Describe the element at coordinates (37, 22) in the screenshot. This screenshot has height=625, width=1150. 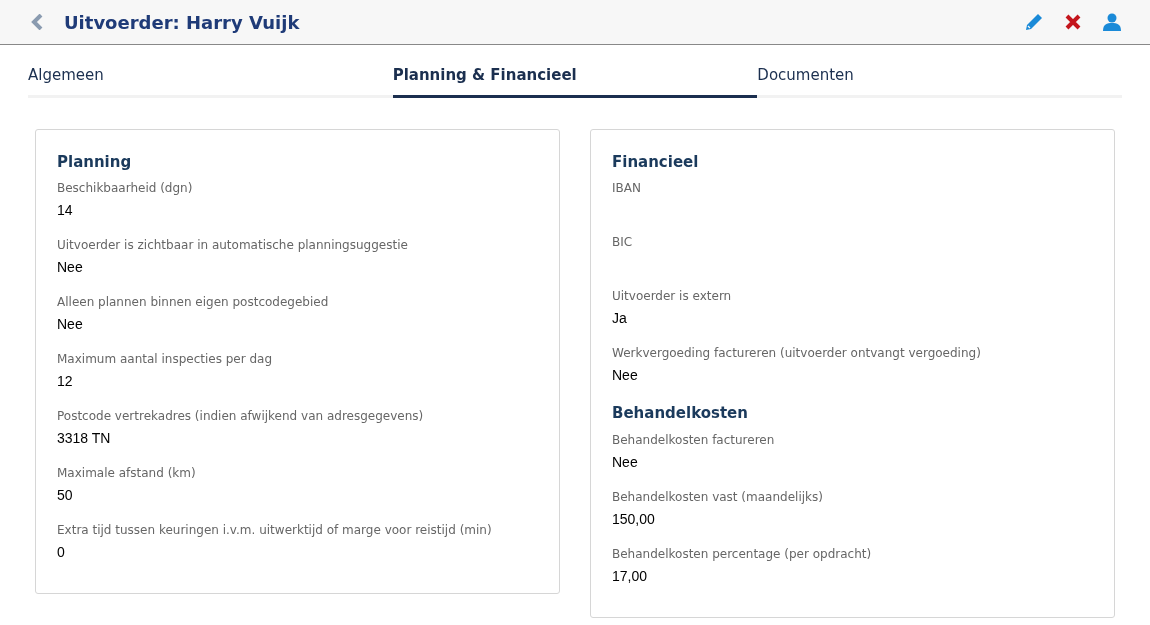
I see `chevron-left-icon` at that location.